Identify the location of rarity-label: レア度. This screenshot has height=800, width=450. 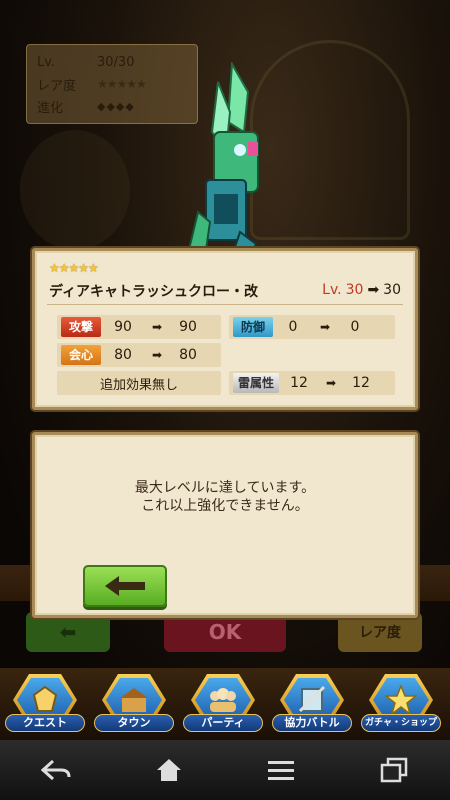
(57, 86).